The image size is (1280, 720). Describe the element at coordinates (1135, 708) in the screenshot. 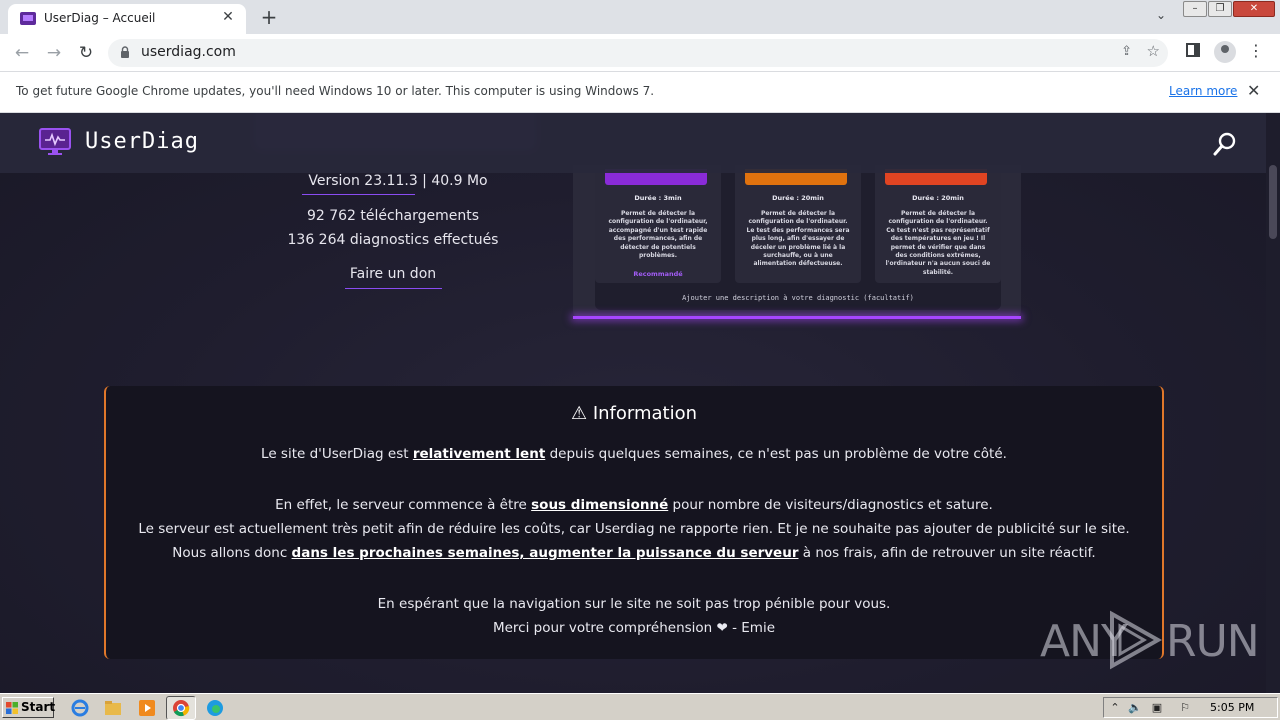

I see `volume-icon: 🔈` at that location.